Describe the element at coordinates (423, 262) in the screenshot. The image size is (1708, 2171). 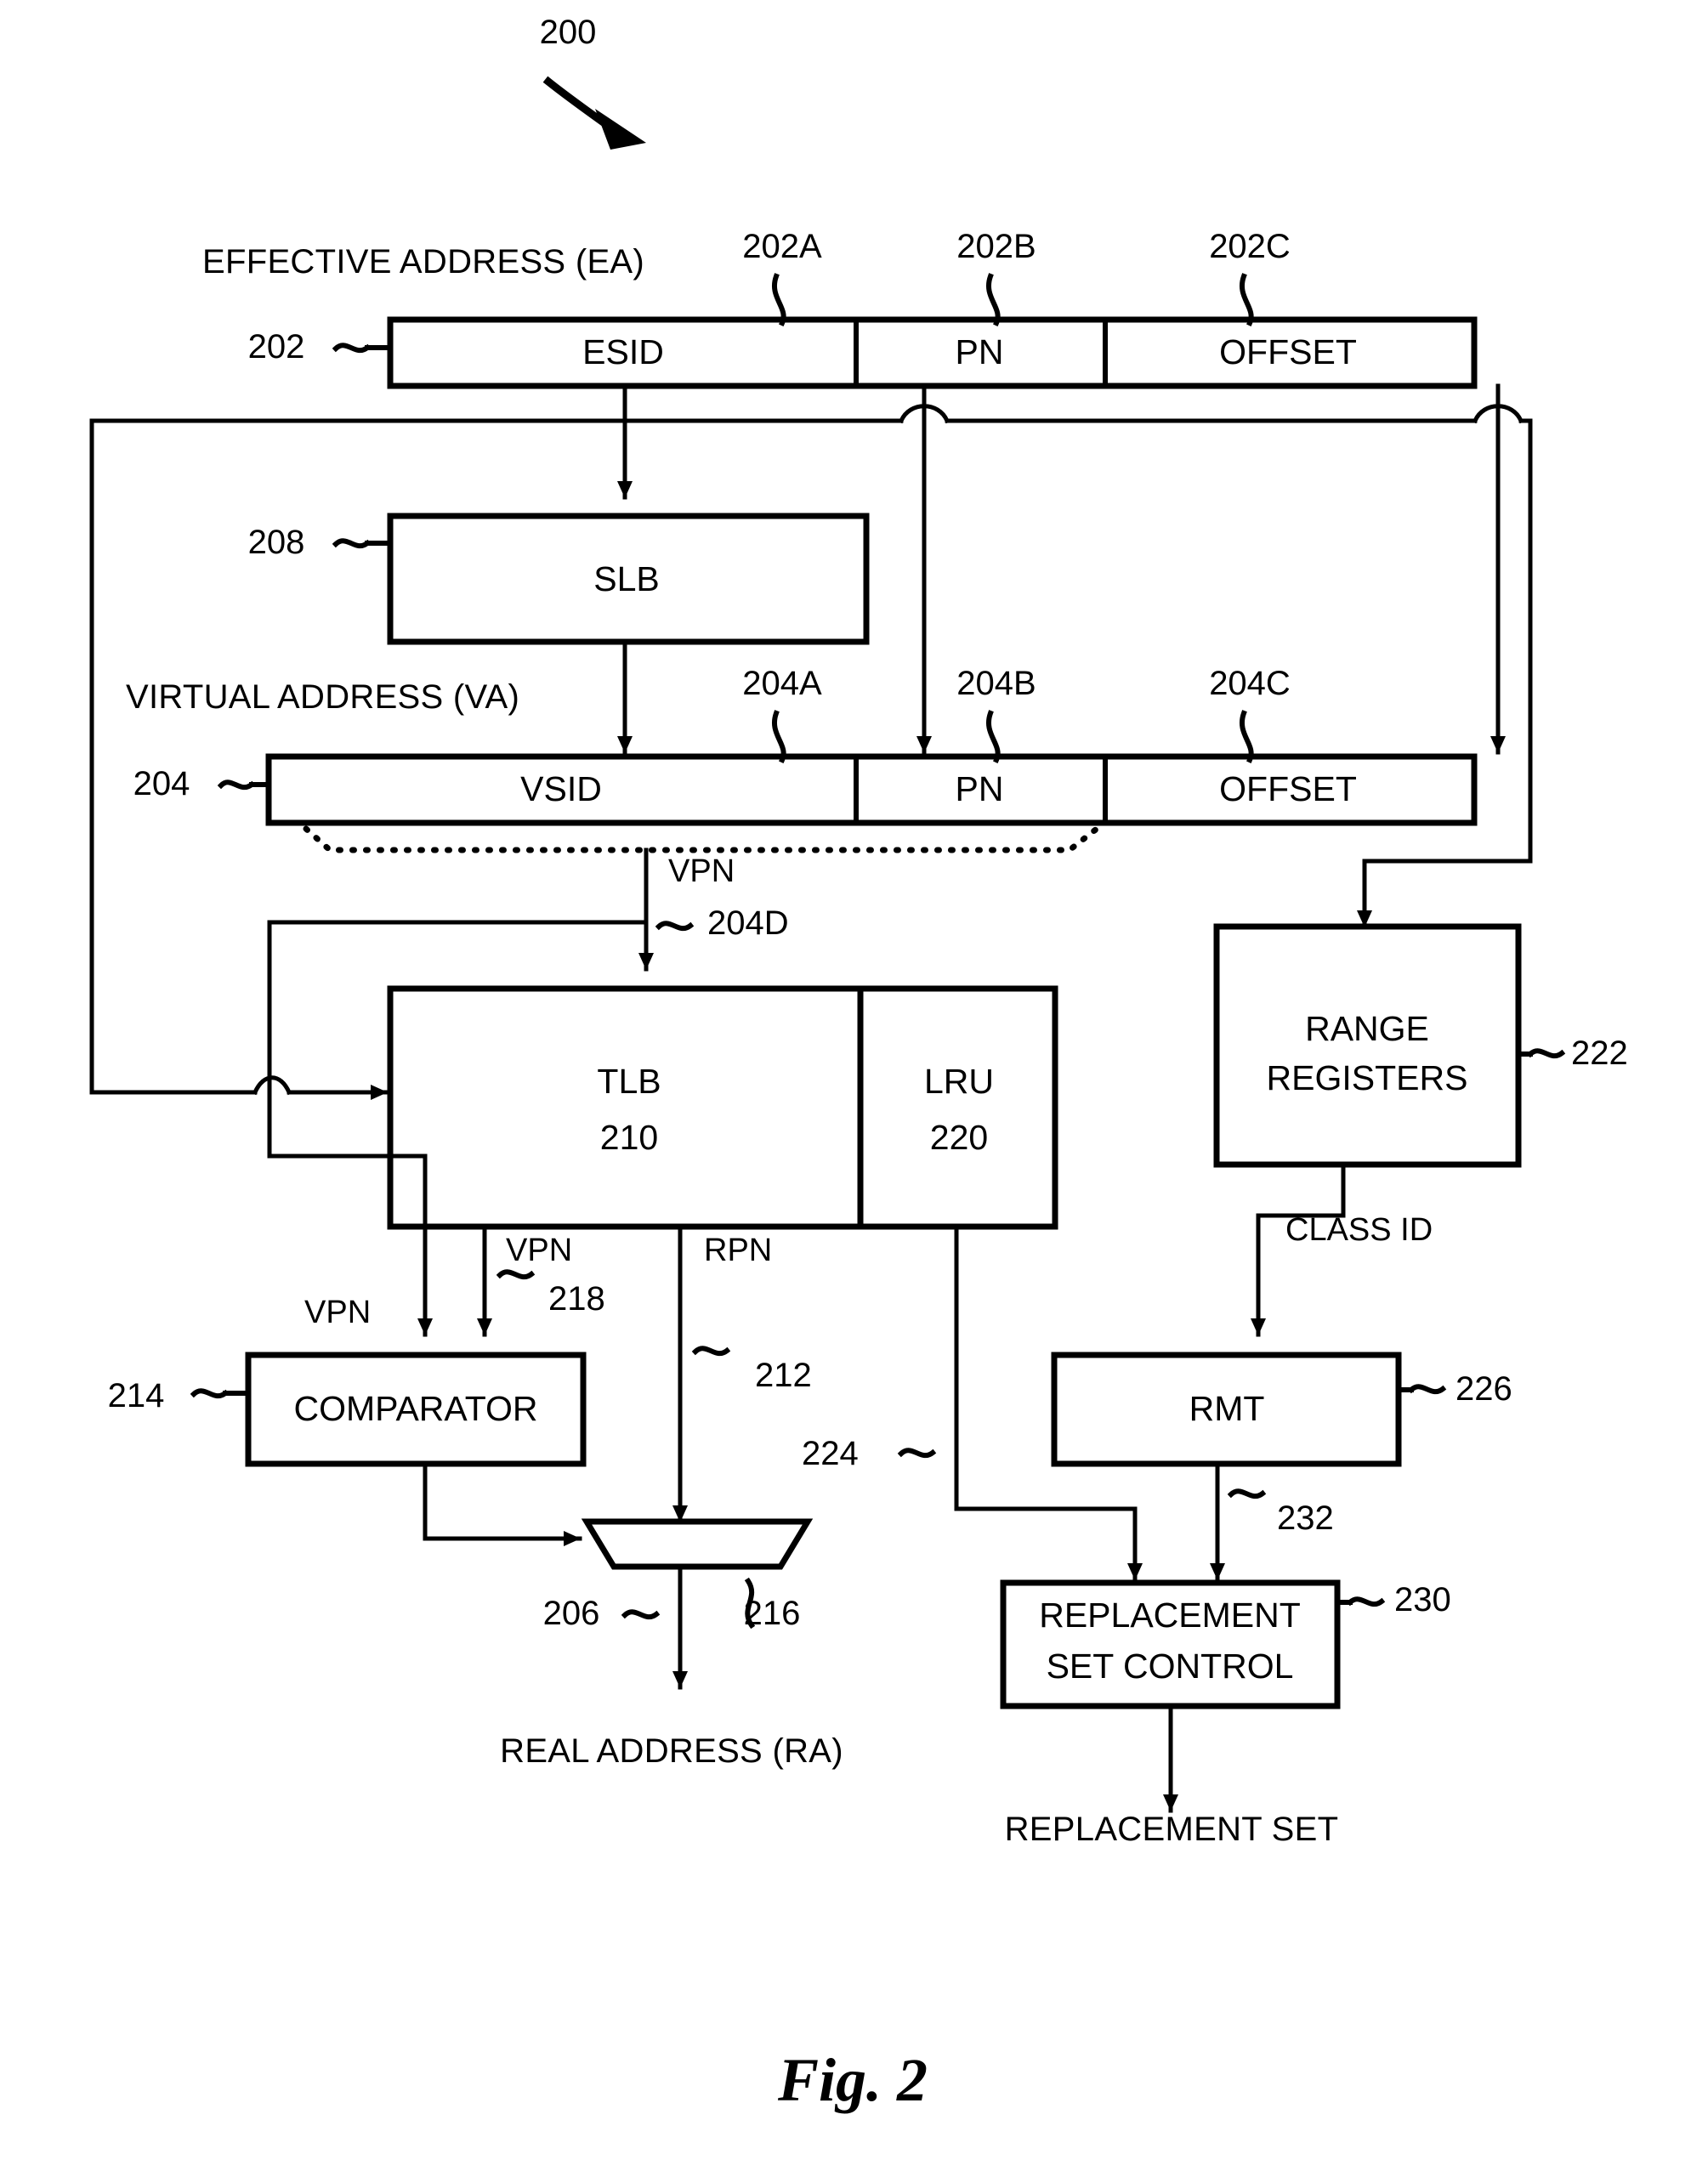
I see `effective-address-title: EFFECTIVE ADDRESS (EA)` at that location.